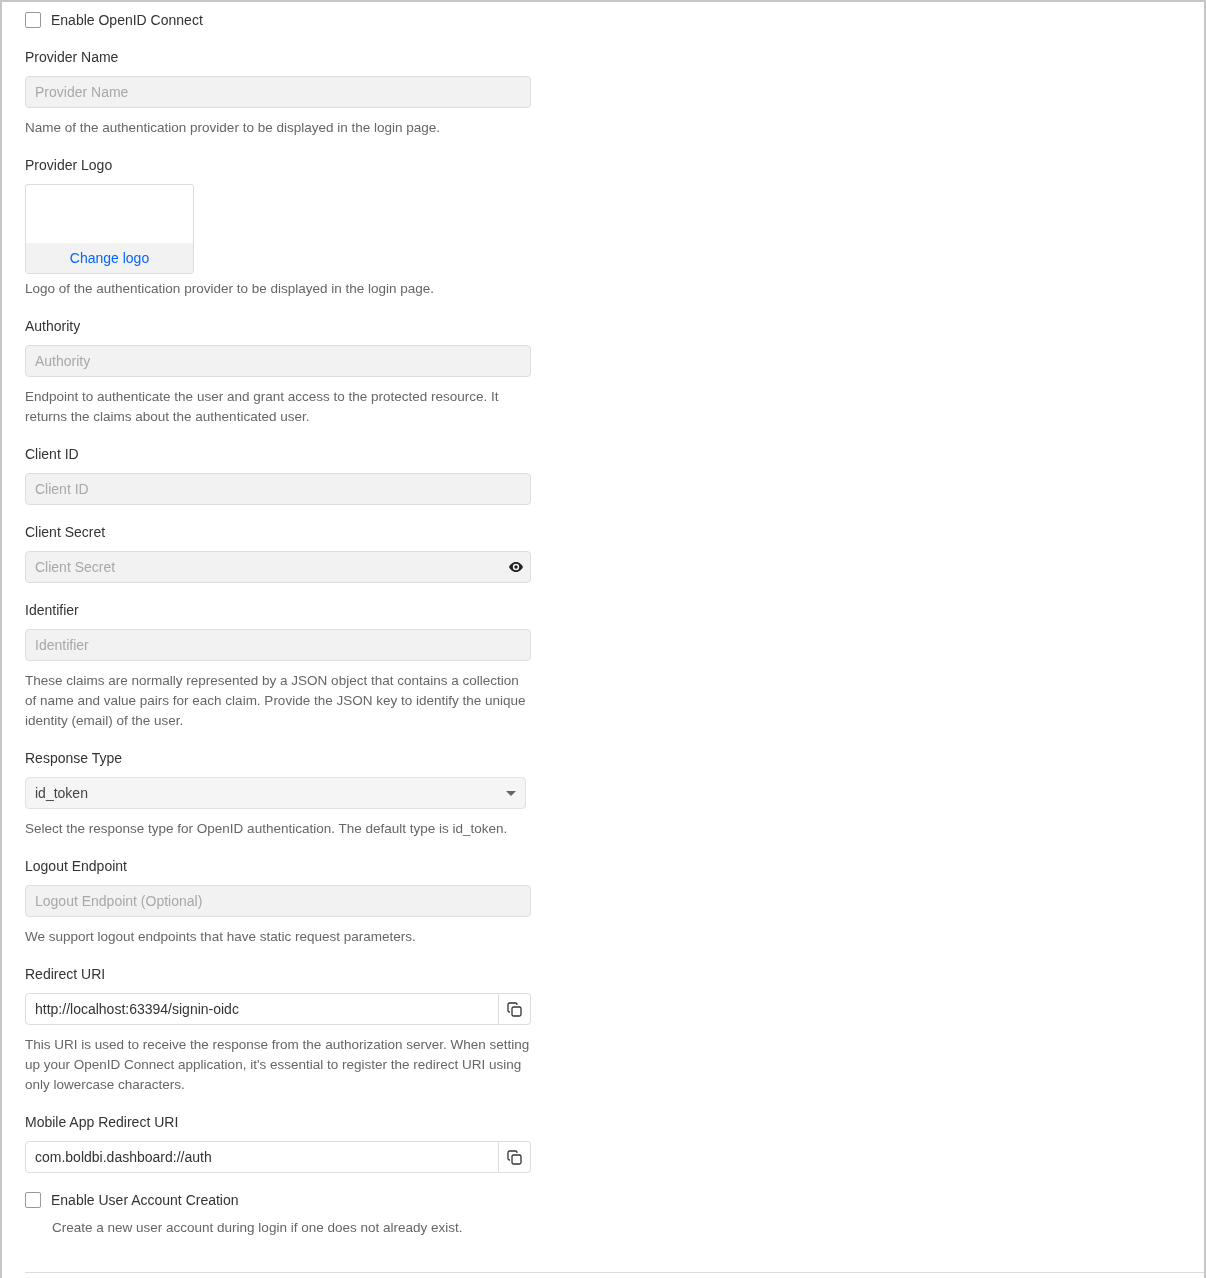 This screenshot has height=1278, width=1206. Describe the element at coordinates (267, 829) in the screenshot. I see `help-text: Select the response type for OpenID authentication. The default type is id_token.` at that location.